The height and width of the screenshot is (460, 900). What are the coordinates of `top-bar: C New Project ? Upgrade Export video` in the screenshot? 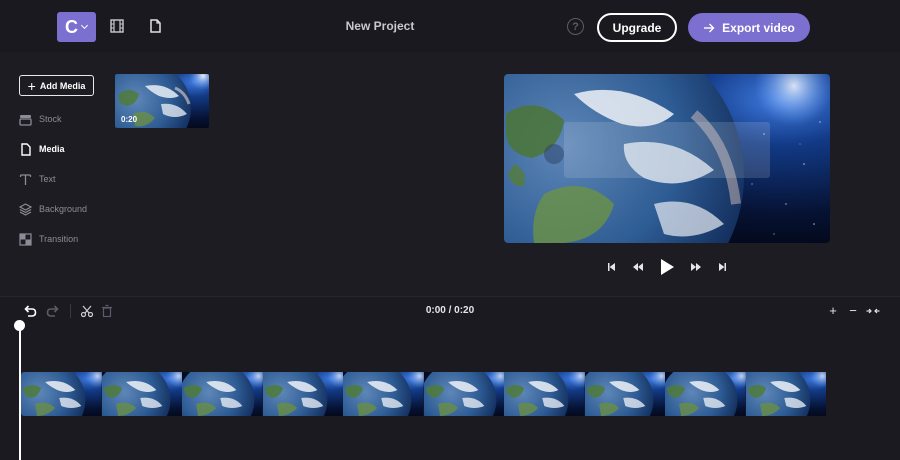 It's located at (450, 26).